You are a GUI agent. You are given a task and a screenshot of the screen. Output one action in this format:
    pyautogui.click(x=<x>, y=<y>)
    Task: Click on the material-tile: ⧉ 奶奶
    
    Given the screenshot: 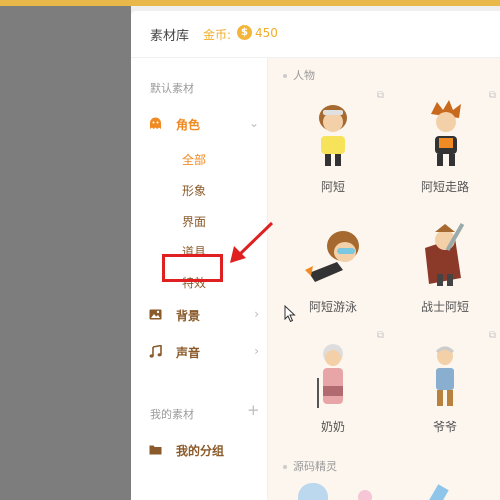 What is the action you would take?
    pyautogui.click(x=333, y=385)
    